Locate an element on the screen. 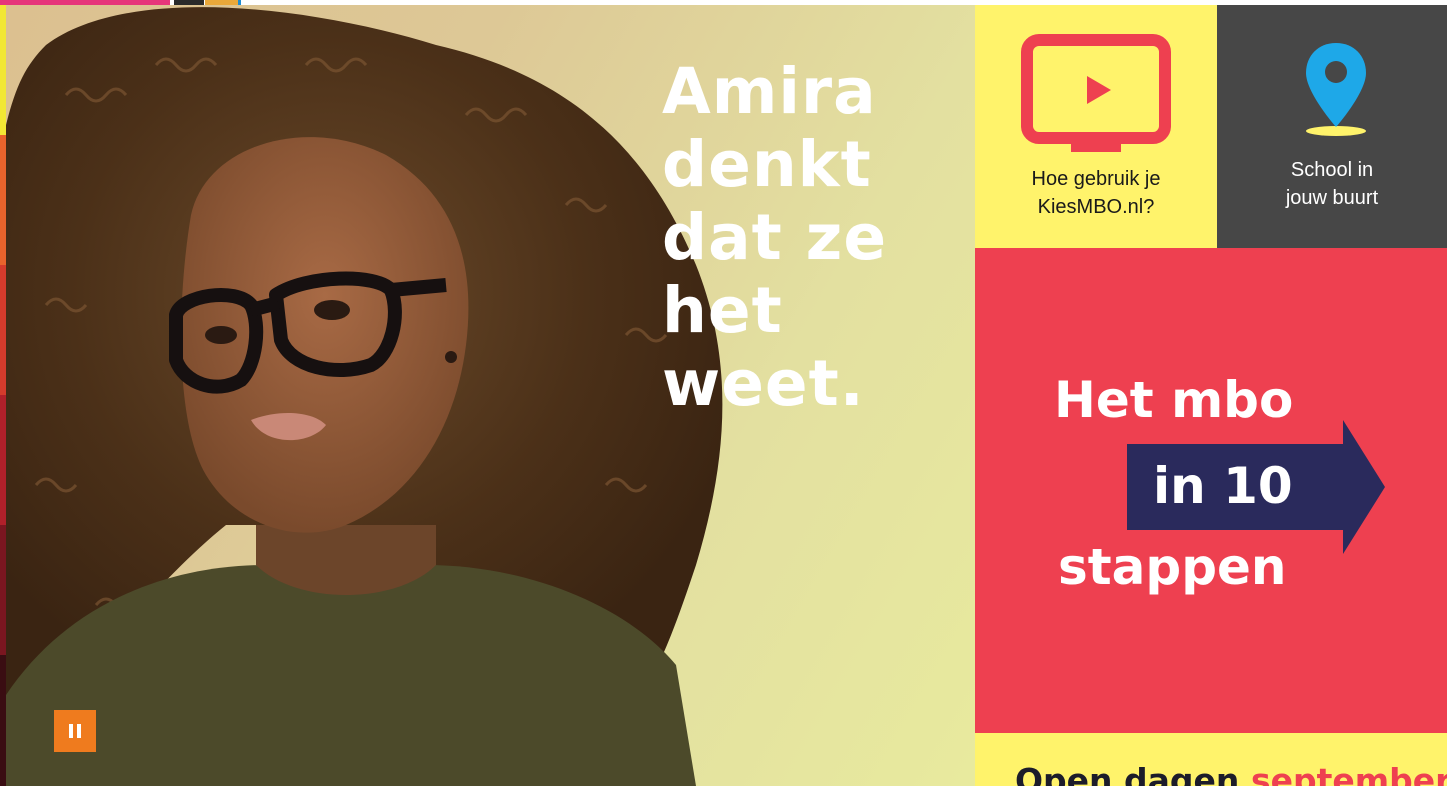  open-days-month: september is located at coordinates (1348, 773).